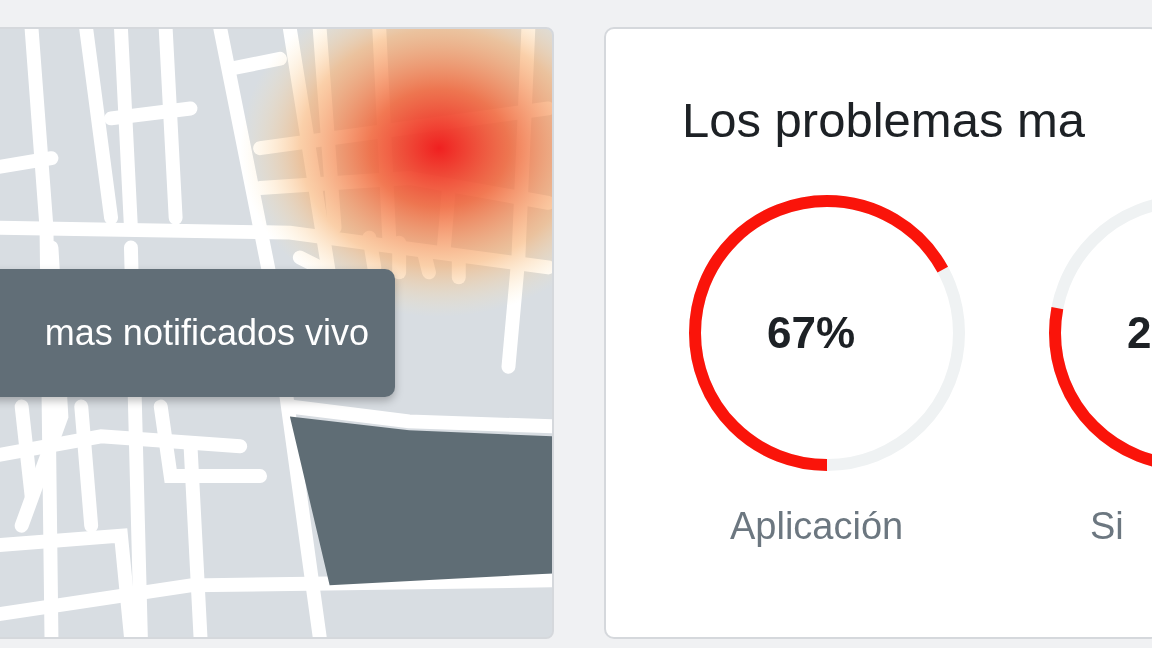 Image resolution: width=1152 pixels, height=648 pixels. Describe the element at coordinates (197, 333) in the screenshot. I see `map-tooltip: mas notificados vivo` at that location.